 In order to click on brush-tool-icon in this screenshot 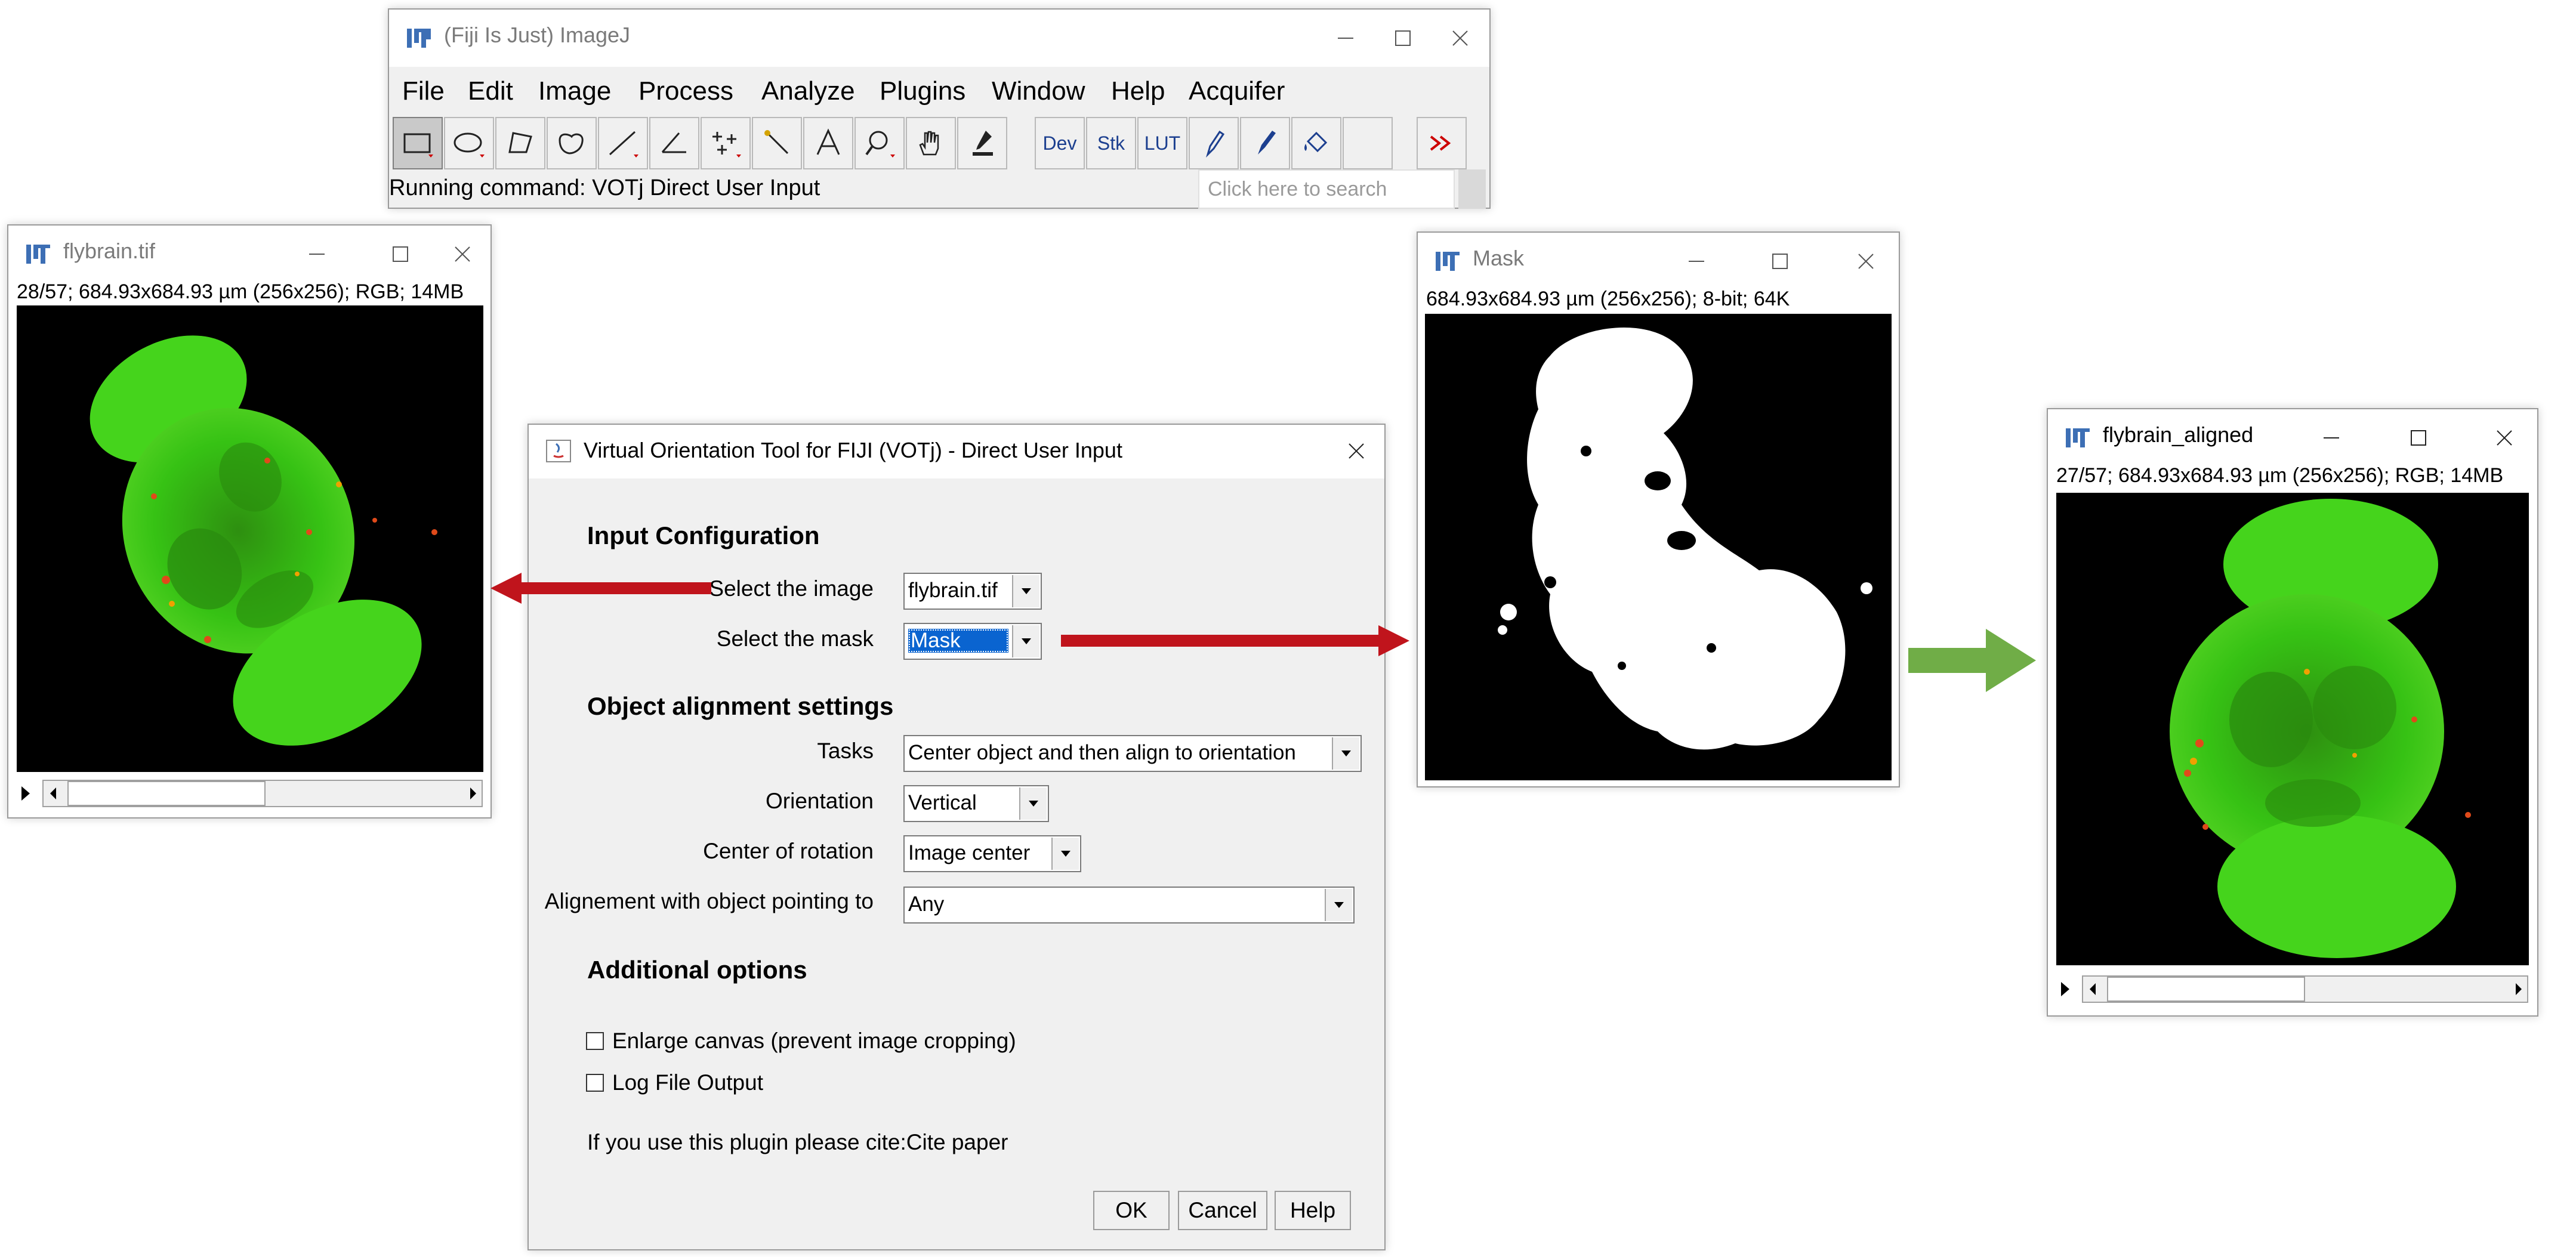, I will do `click(1265, 143)`.